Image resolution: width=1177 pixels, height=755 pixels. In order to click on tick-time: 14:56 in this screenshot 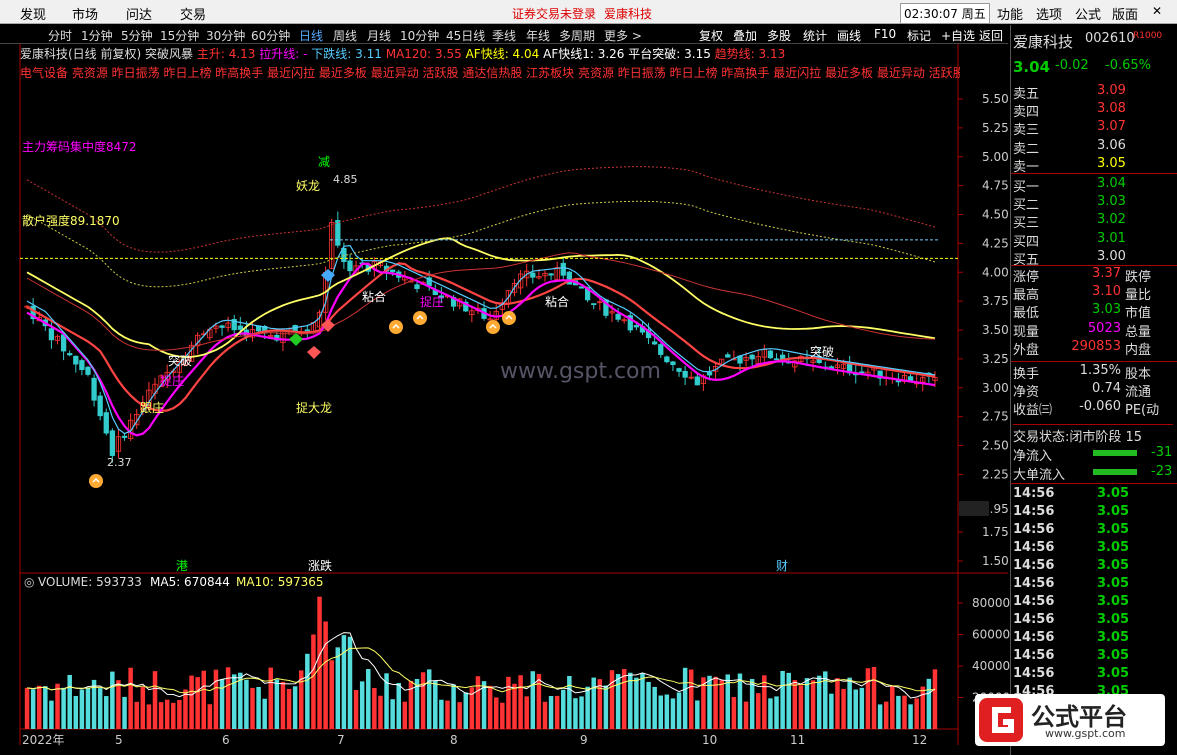, I will do `click(1034, 655)`.